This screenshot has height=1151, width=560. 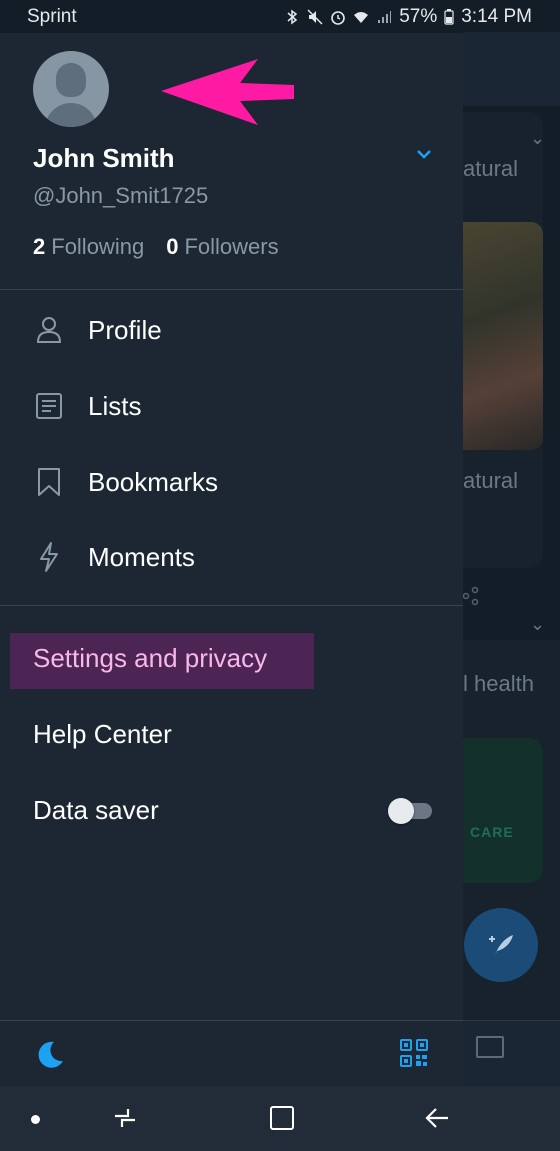 What do you see at coordinates (104, 158) in the screenshot?
I see `profile-name: John Smith` at bounding box center [104, 158].